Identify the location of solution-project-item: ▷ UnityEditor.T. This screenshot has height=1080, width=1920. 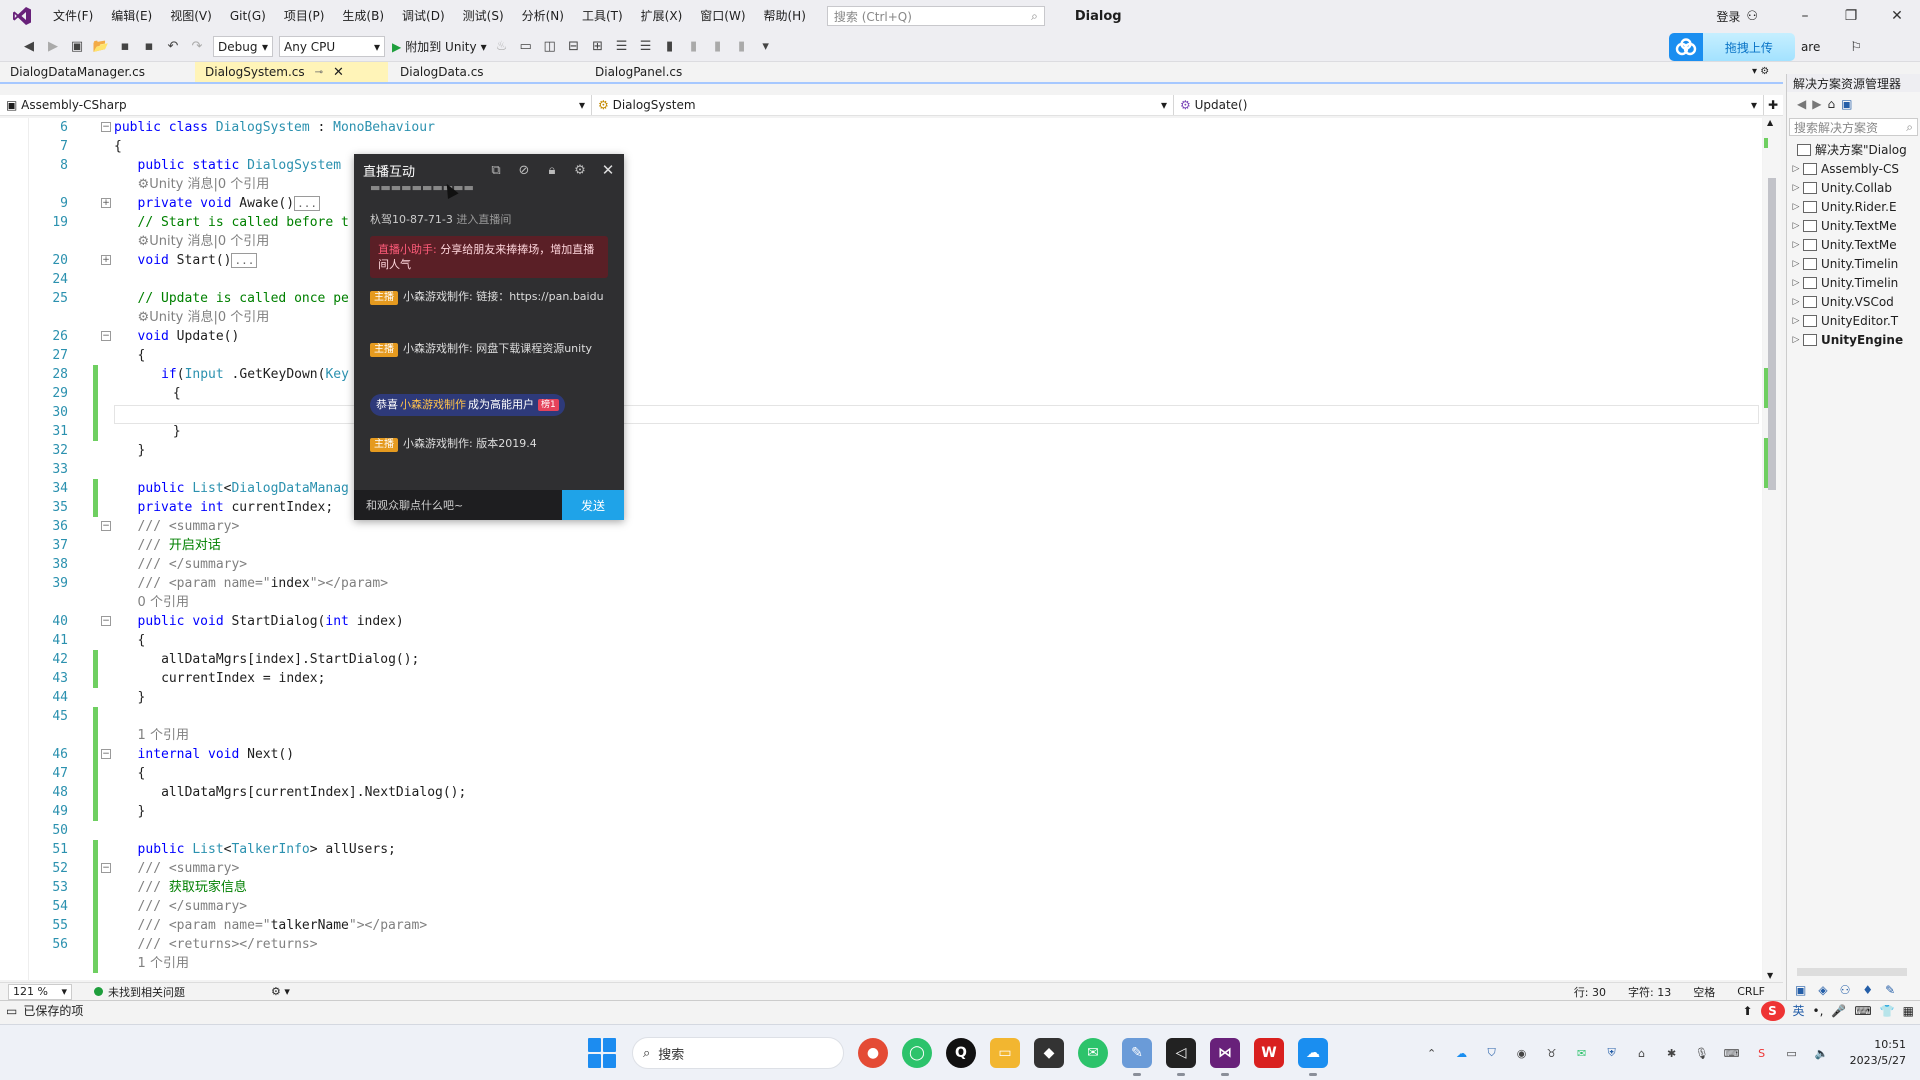
(1853, 320).